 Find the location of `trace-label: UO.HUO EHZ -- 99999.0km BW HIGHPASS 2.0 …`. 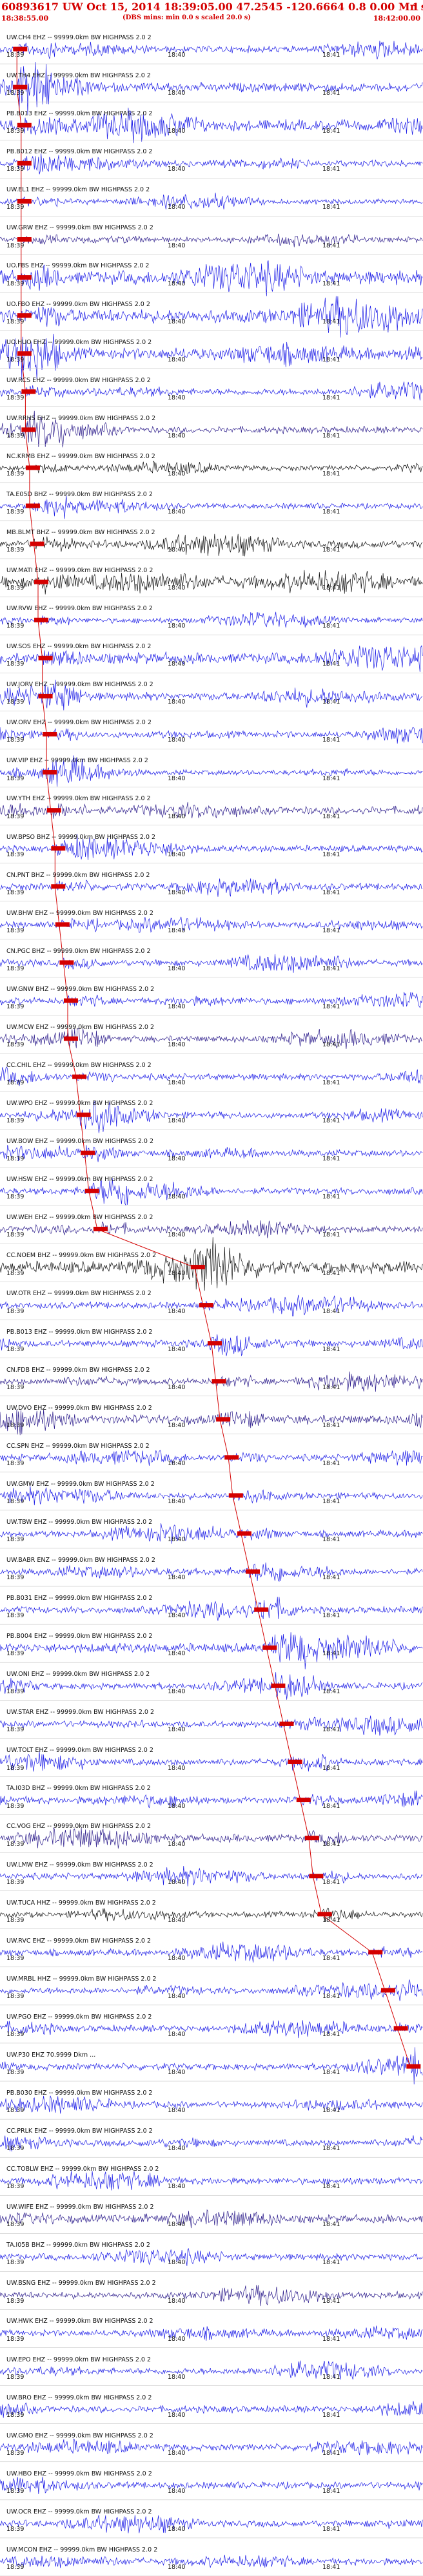

trace-label: UO.HUO EHZ -- 99999.0km BW HIGHPASS 2.0 … is located at coordinates (79, 342).